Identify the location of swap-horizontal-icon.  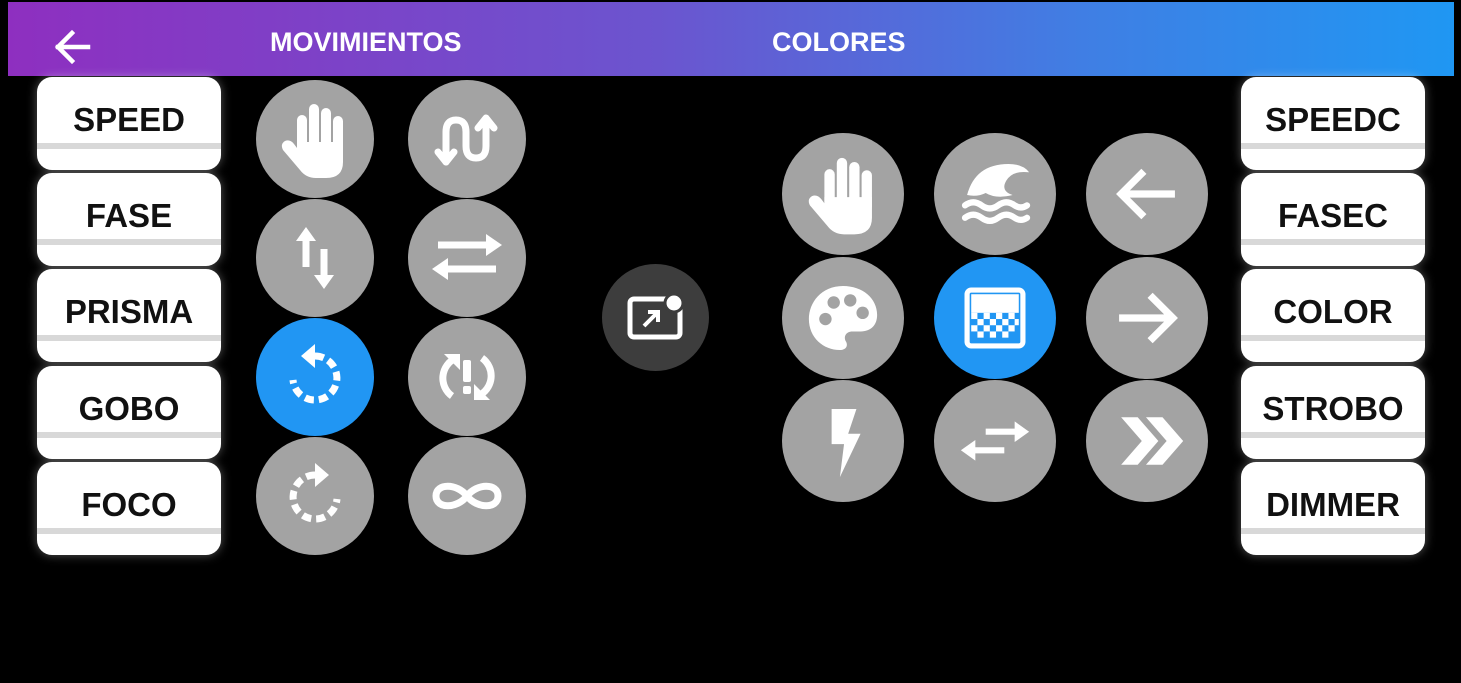
(467, 257).